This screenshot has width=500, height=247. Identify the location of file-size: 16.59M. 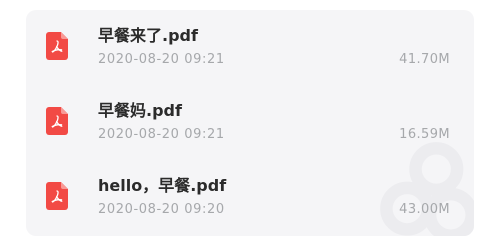
(424, 134).